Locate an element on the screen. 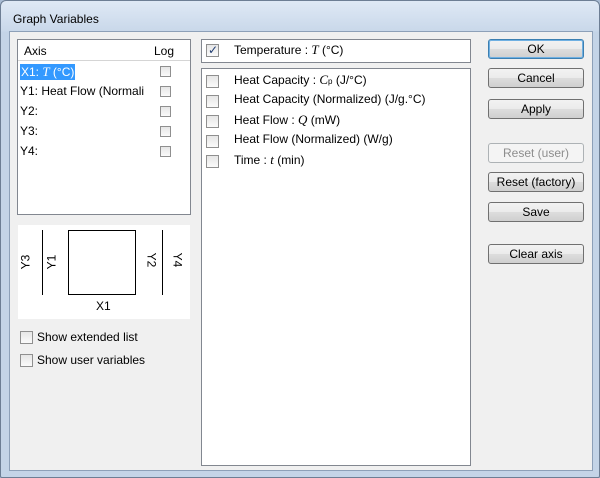  diagram-right-line is located at coordinates (162, 262).